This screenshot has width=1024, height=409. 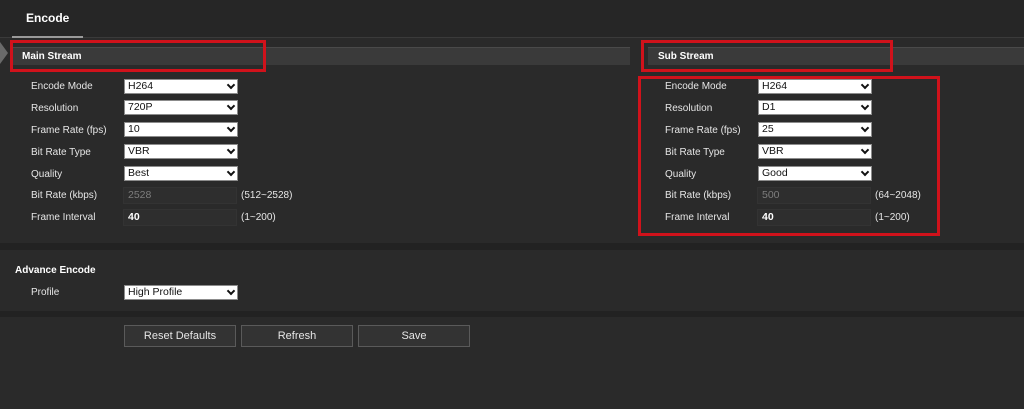 What do you see at coordinates (64, 195) in the screenshot?
I see `main-bit-rate-label: Bit Rate (kbps)` at bounding box center [64, 195].